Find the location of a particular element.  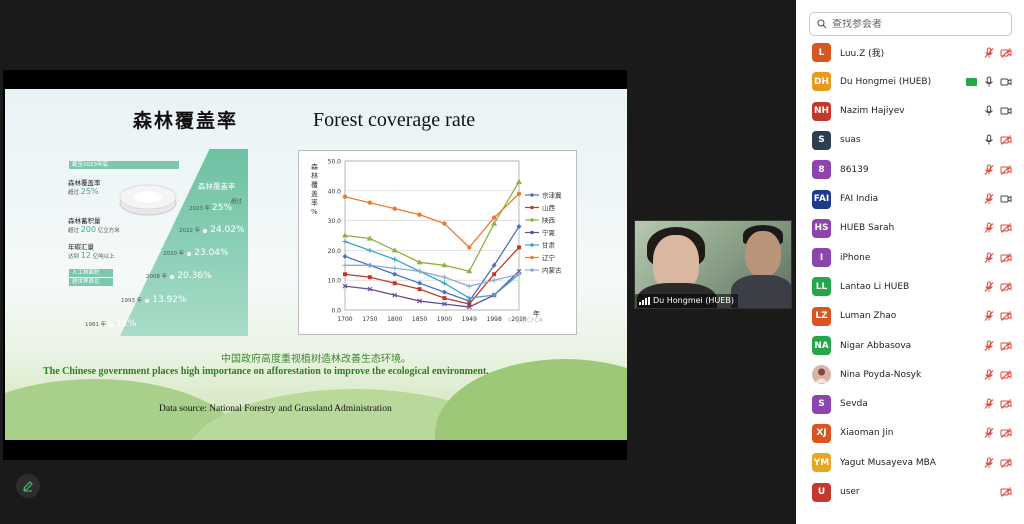

participant-row: FAI FAI India is located at coordinates (910, 199).